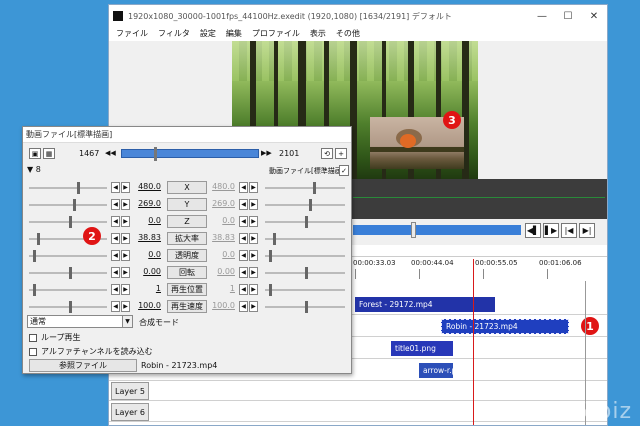 Image resolution: width=640 pixels, height=426 pixels. I want to click on next-key-icon: ▶▶, so click(266, 153).